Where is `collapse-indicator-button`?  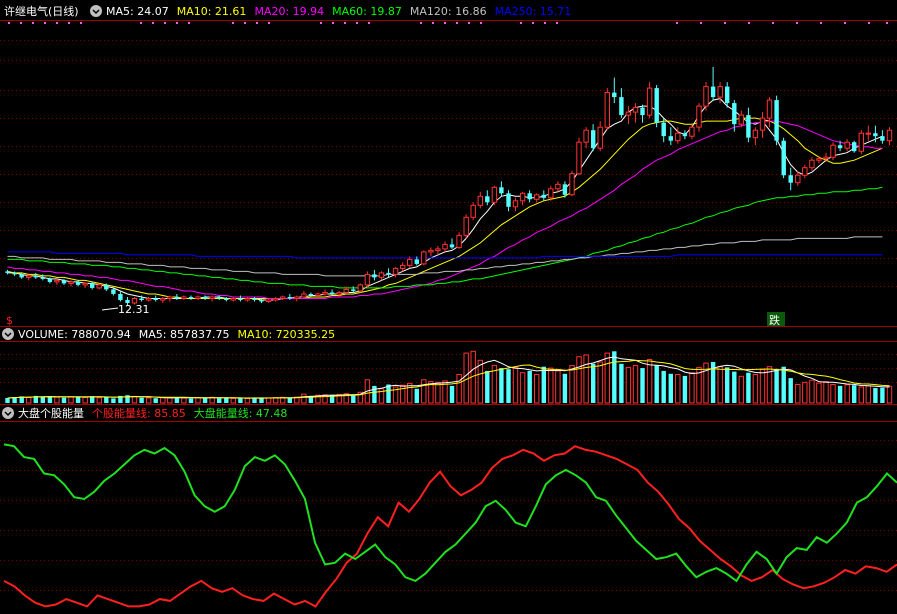 collapse-indicator-button is located at coordinates (8, 413).